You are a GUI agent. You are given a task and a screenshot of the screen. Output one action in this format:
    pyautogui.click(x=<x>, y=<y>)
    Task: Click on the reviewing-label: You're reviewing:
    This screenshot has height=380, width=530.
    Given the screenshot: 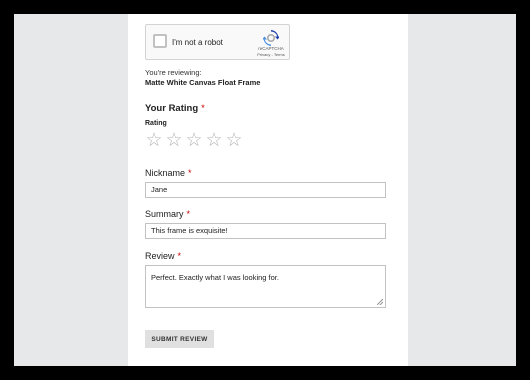 What is the action you would take?
    pyautogui.click(x=173, y=72)
    